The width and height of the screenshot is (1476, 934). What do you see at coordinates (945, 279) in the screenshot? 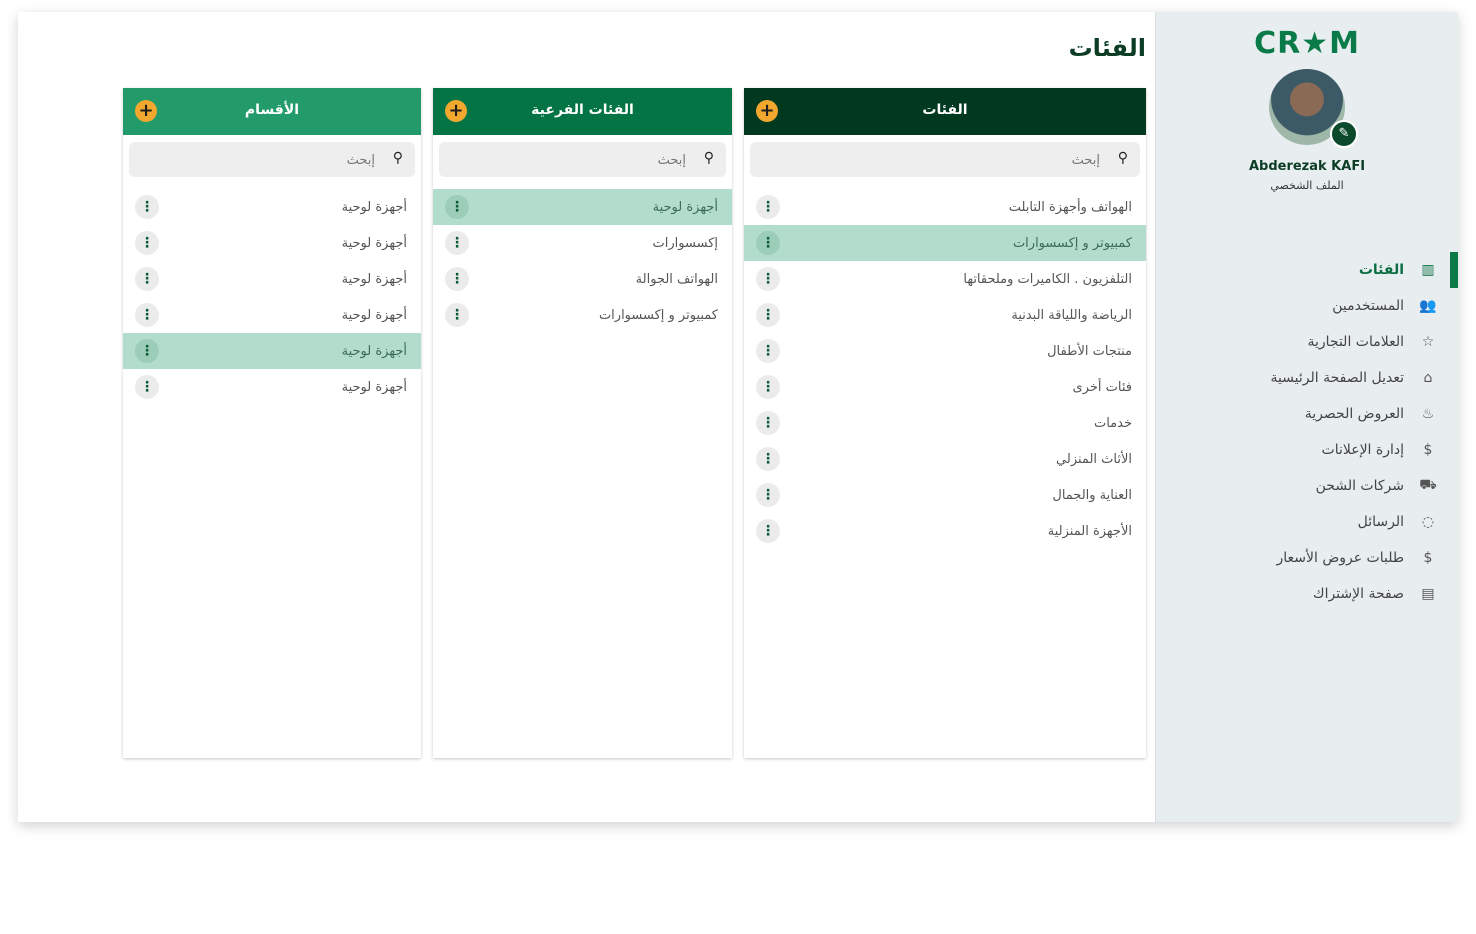
I see `categories-list-item: التلفزيون . الكاميرات وملحقاتها ⋮` at bounding box center [945, 279].